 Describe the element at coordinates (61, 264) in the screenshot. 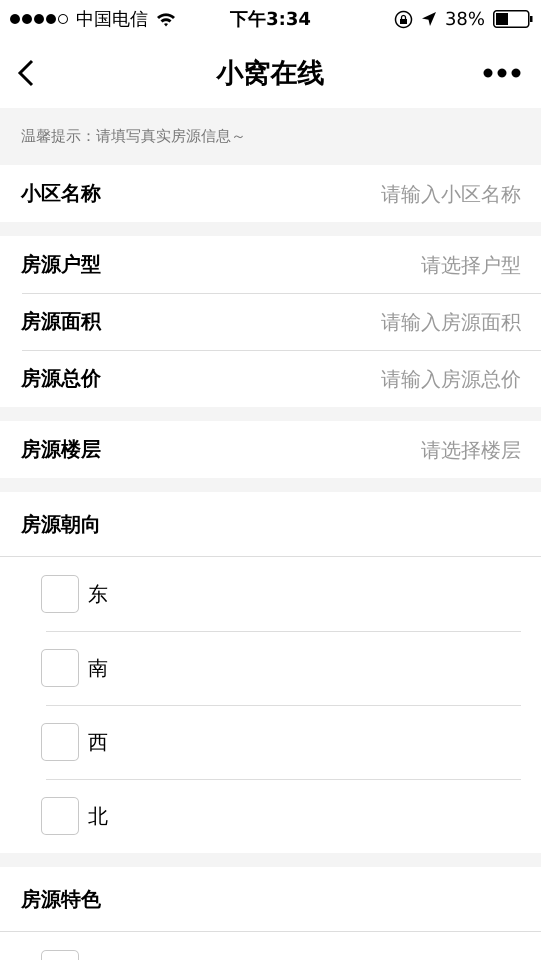

I see `field-label: 房源户型` at that location.